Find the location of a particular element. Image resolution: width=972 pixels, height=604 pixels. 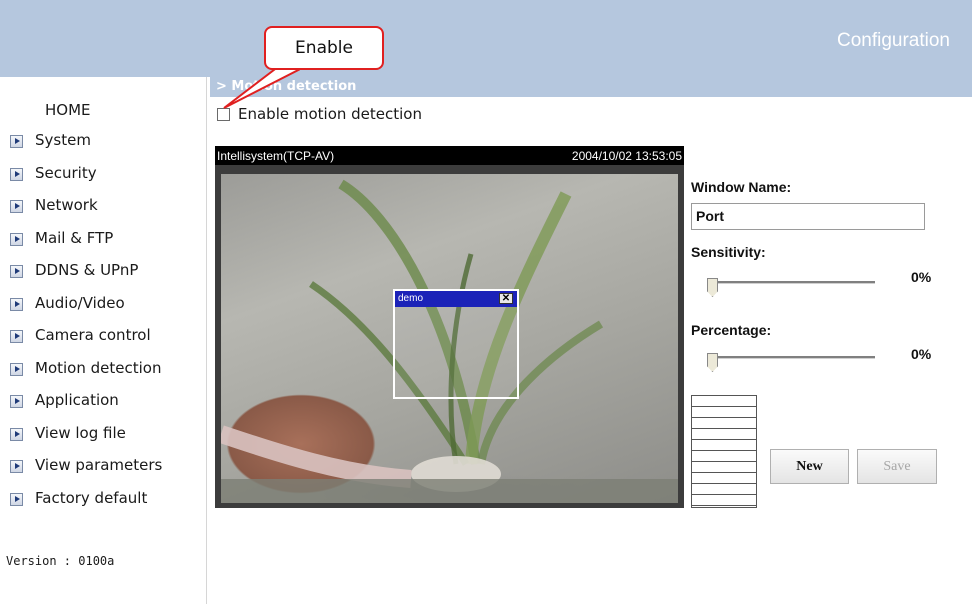

motion-window-name: demo is located at coordinates (411, 298).